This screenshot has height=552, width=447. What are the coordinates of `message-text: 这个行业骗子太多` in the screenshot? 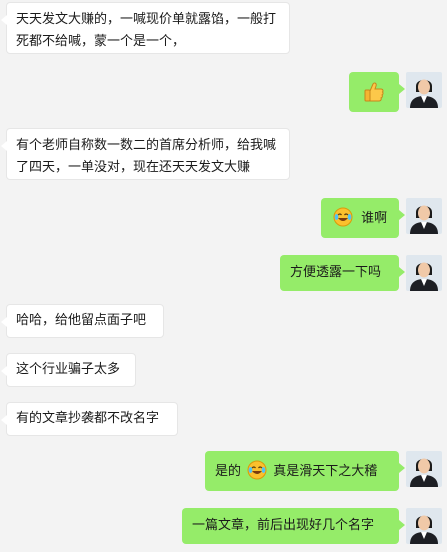 It's located at (68, 369).